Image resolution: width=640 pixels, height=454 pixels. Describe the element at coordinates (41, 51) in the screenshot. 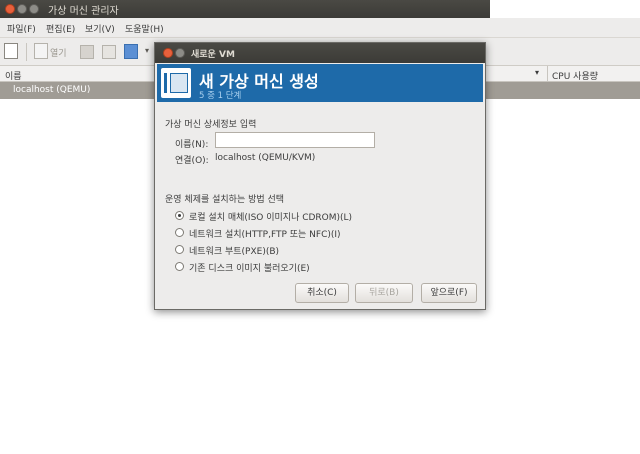

I see `open-icon` at that location.